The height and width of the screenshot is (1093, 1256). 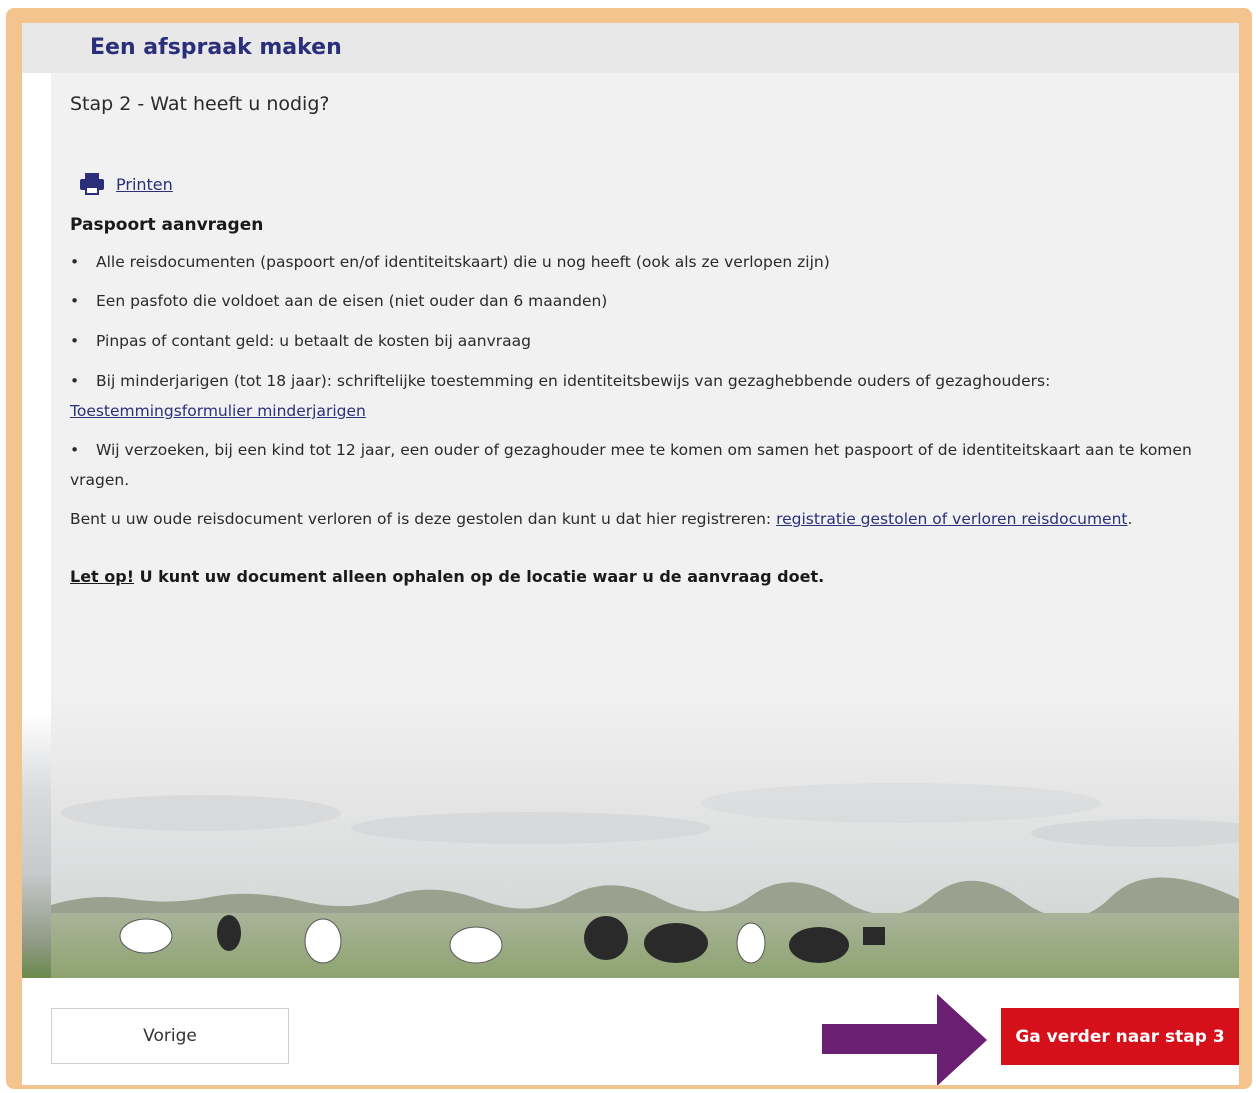 I want to click on previous-button: Vorige, so click(x=170, y=1036).